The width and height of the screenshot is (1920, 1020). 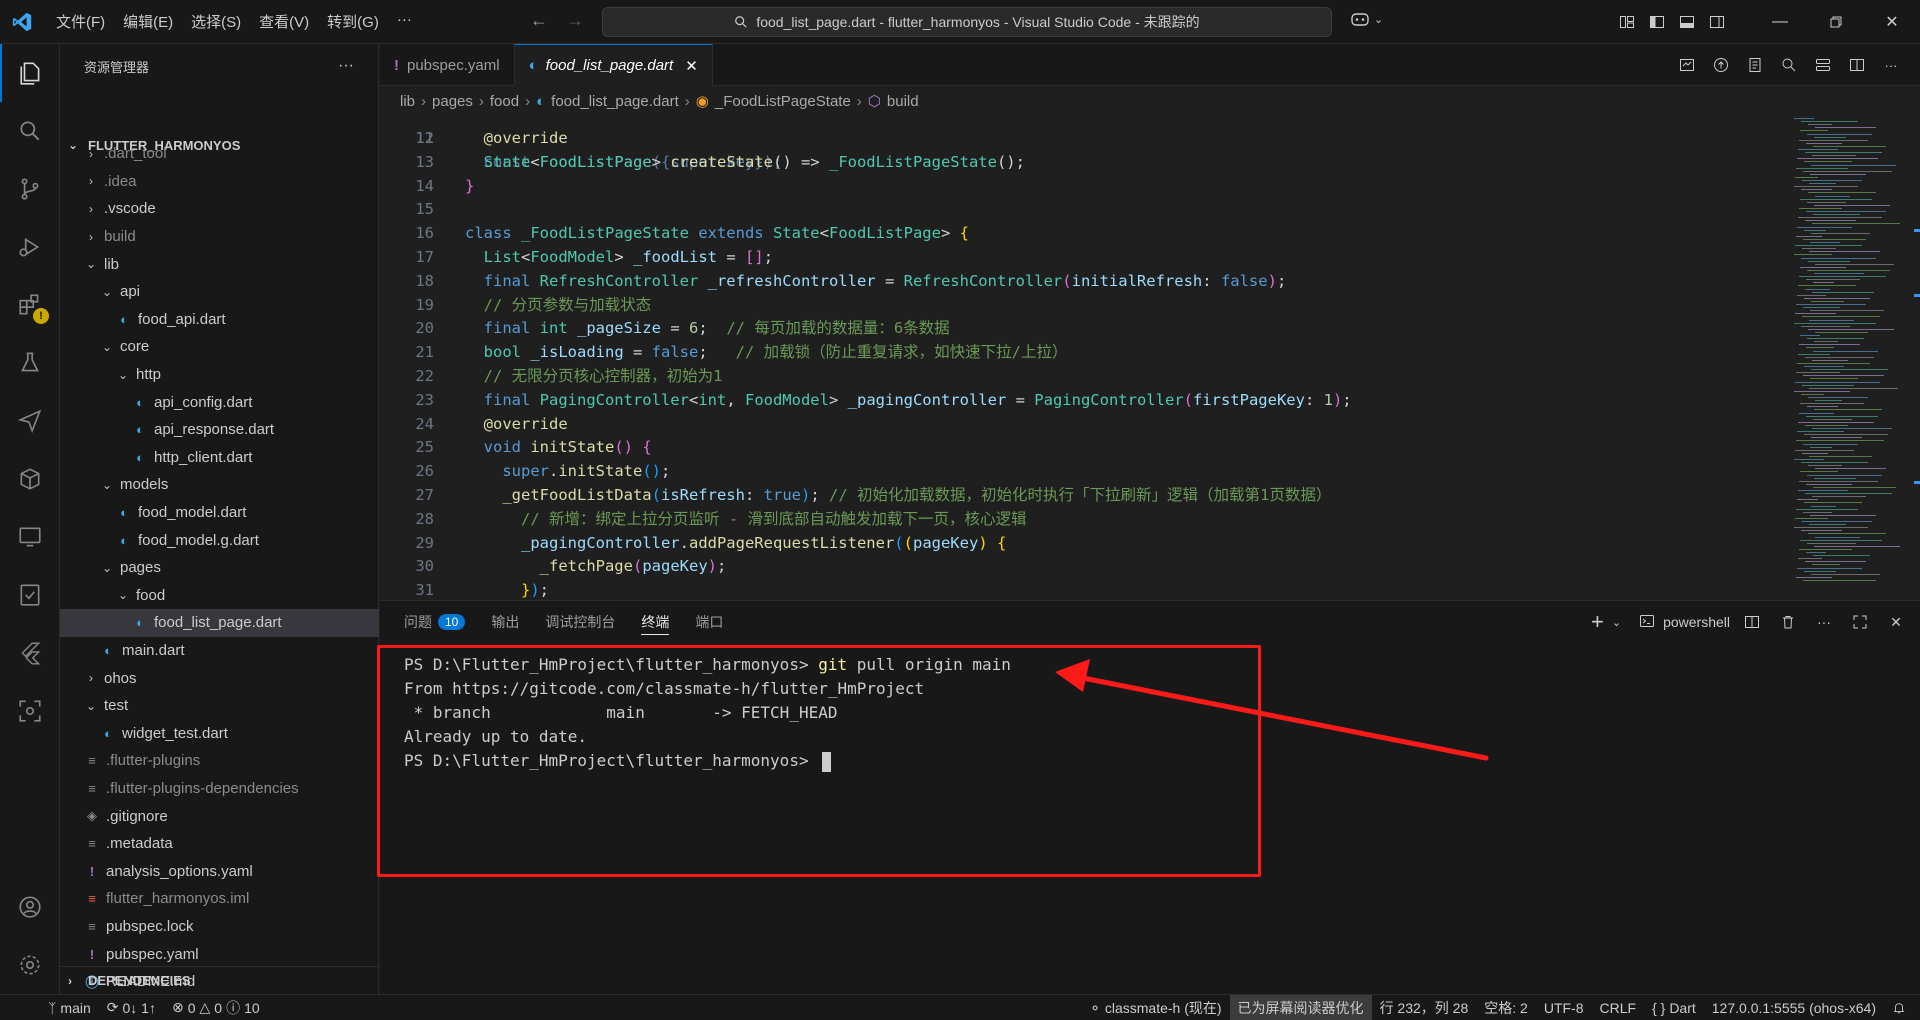 What do you see at coordinates (655, 622) in the screenshot?
I see `panel-tab: 终端` at bounding box center [655, 622].